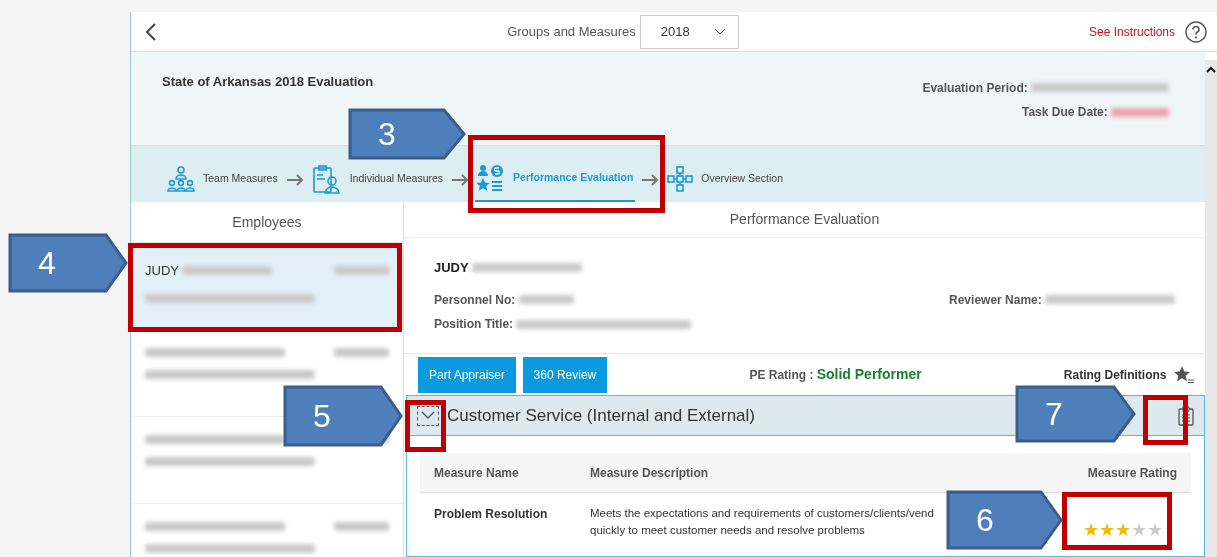  What do you see at coordinates (1064, 112) in the screenshot?
I see `field-label: Task Due Date:` at bounding box center [1064, 112].